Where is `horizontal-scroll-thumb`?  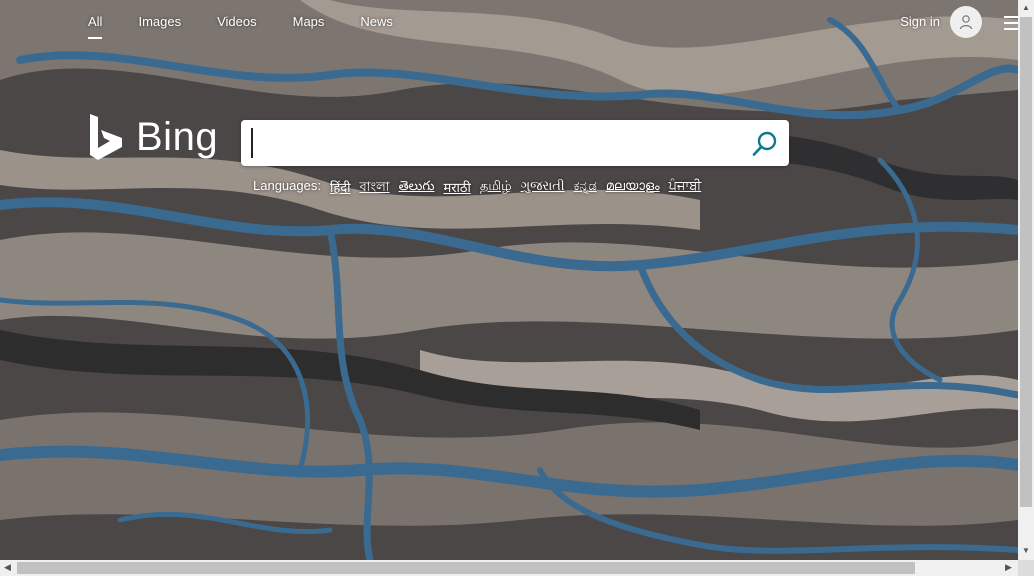
horizontal-scroll-thumb is located at coordinates (466, 568).